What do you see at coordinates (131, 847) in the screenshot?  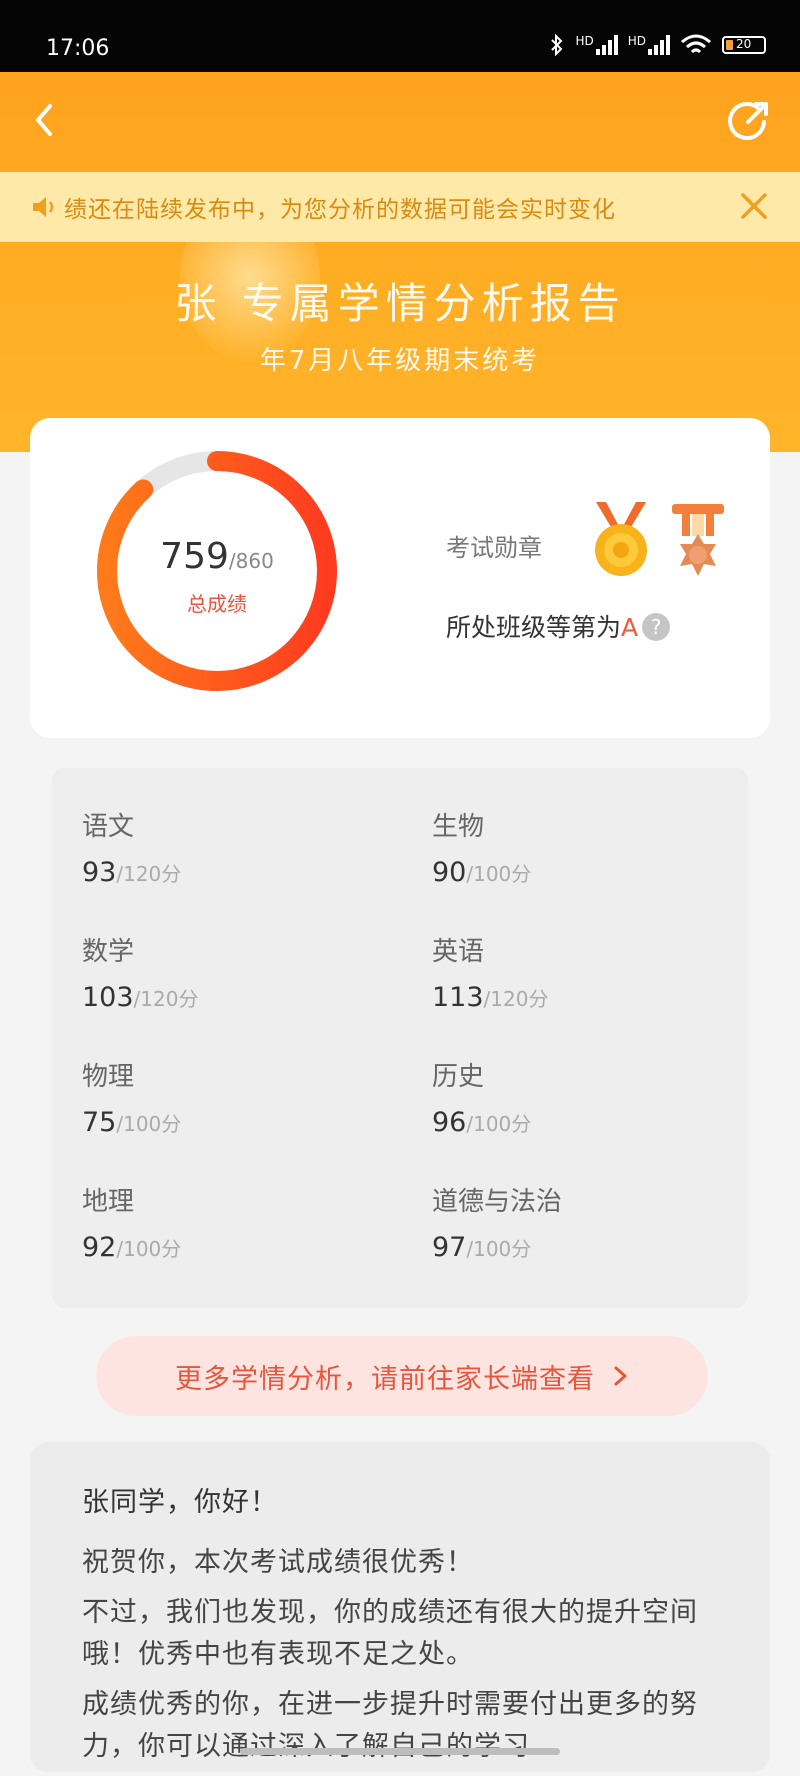 I see `subject-item-chinese: 语文 93/120分` at bounding box center [131, 847].